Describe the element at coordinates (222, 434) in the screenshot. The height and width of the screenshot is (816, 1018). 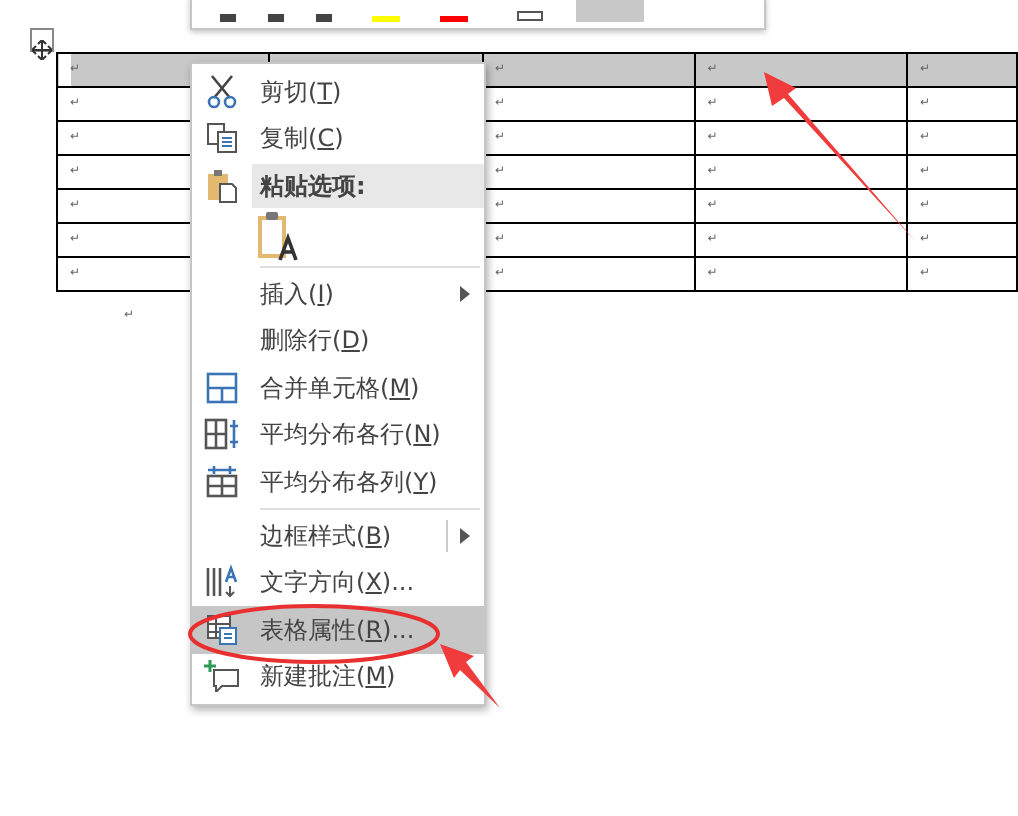
I see `distribute-rows-icon` at that location.